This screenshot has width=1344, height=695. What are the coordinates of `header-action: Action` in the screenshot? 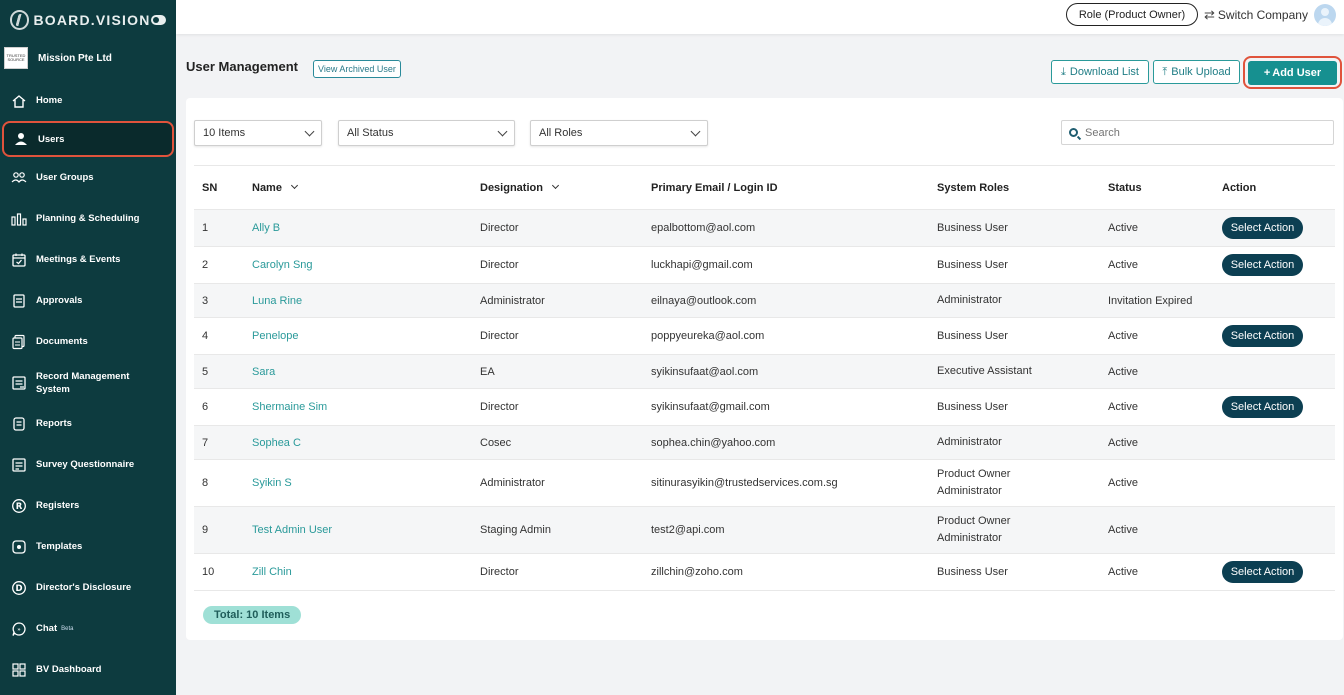 It's located at (1278, 187).